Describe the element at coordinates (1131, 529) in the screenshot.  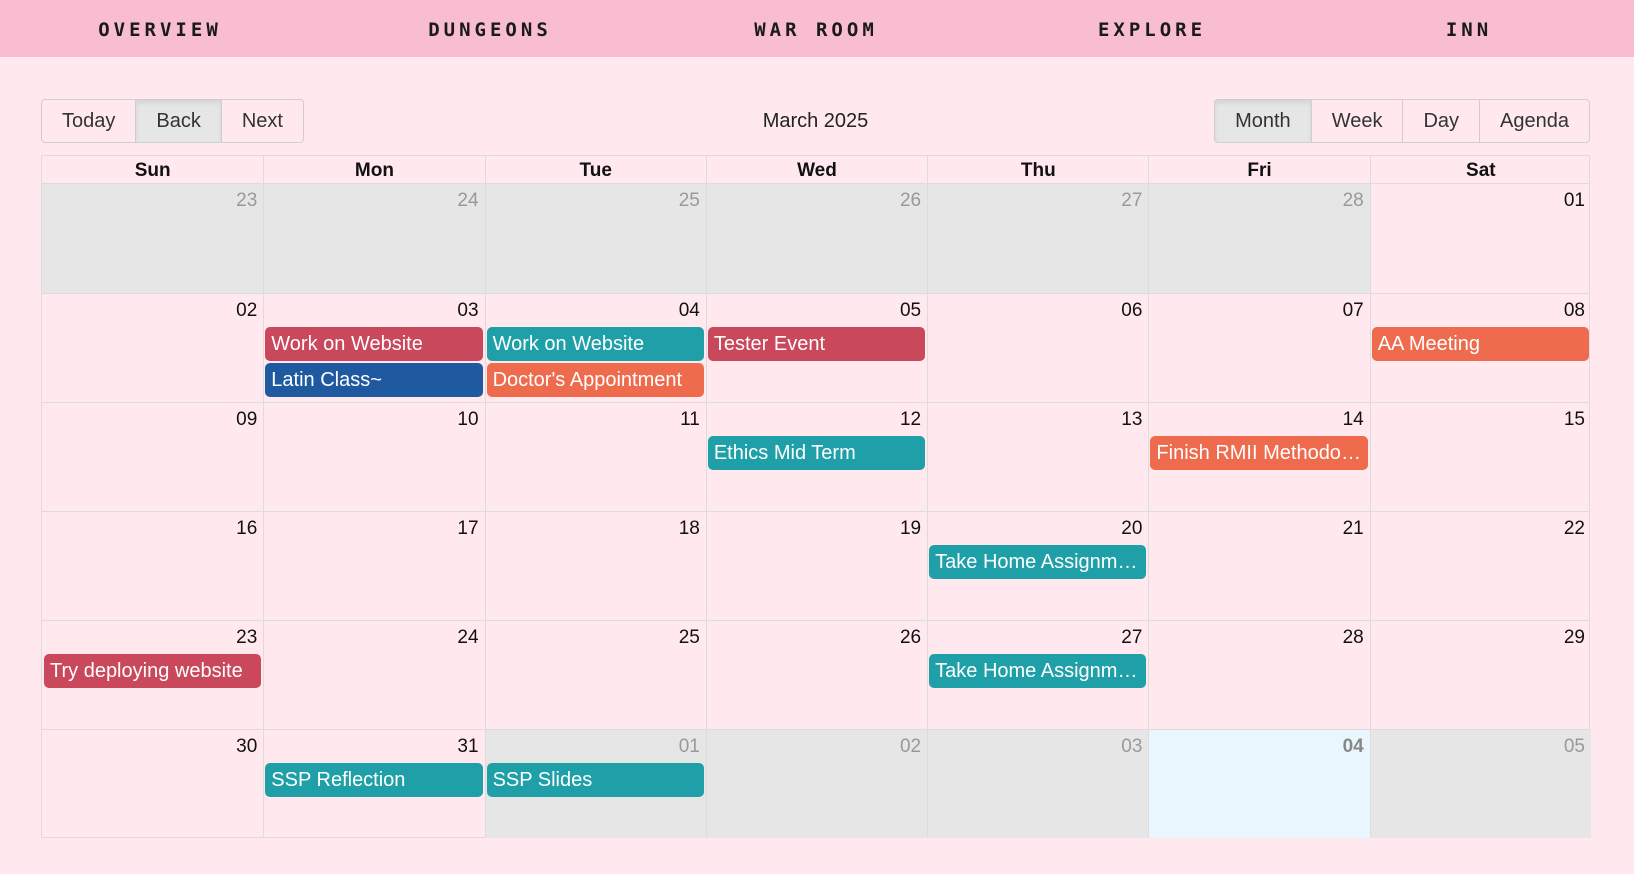
I see `day-number: 20` at that location.